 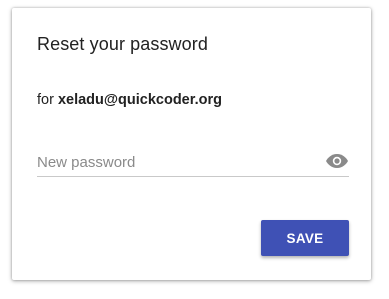 What do you see at coordinates (122, 44) in the screenshot?
I see `dialog-title: Reset your password` at bounding box center [122, 44].